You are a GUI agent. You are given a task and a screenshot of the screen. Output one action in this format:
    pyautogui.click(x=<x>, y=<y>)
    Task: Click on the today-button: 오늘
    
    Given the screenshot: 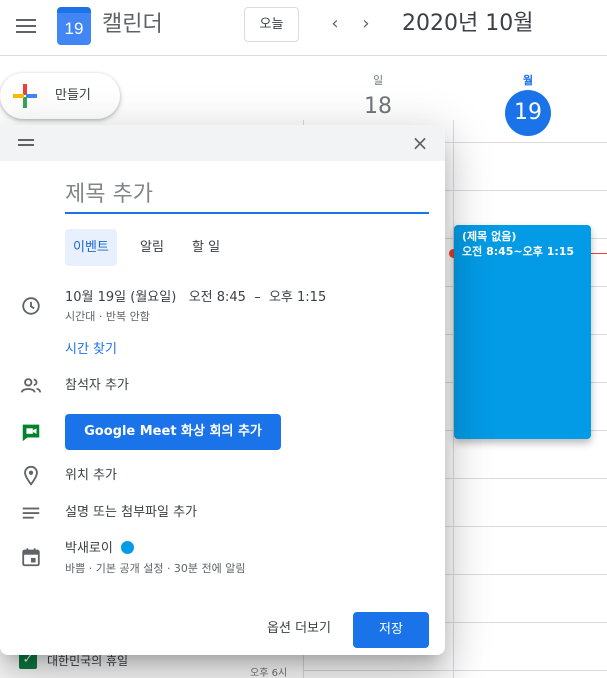 What is the action you would take?
    pyautogui.click(x=271, y=24)
    